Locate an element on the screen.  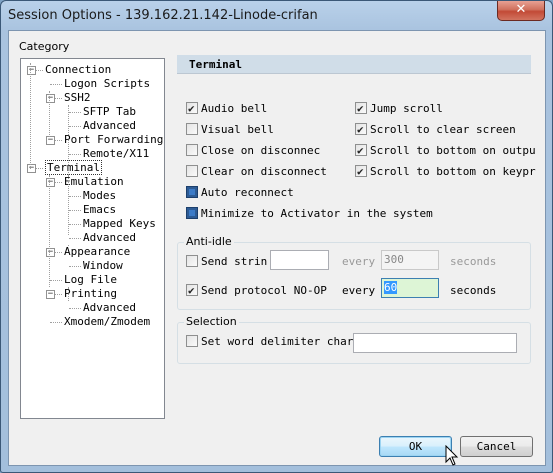
visual-bell-label: Visual bell is located at coordinates (237, 129).